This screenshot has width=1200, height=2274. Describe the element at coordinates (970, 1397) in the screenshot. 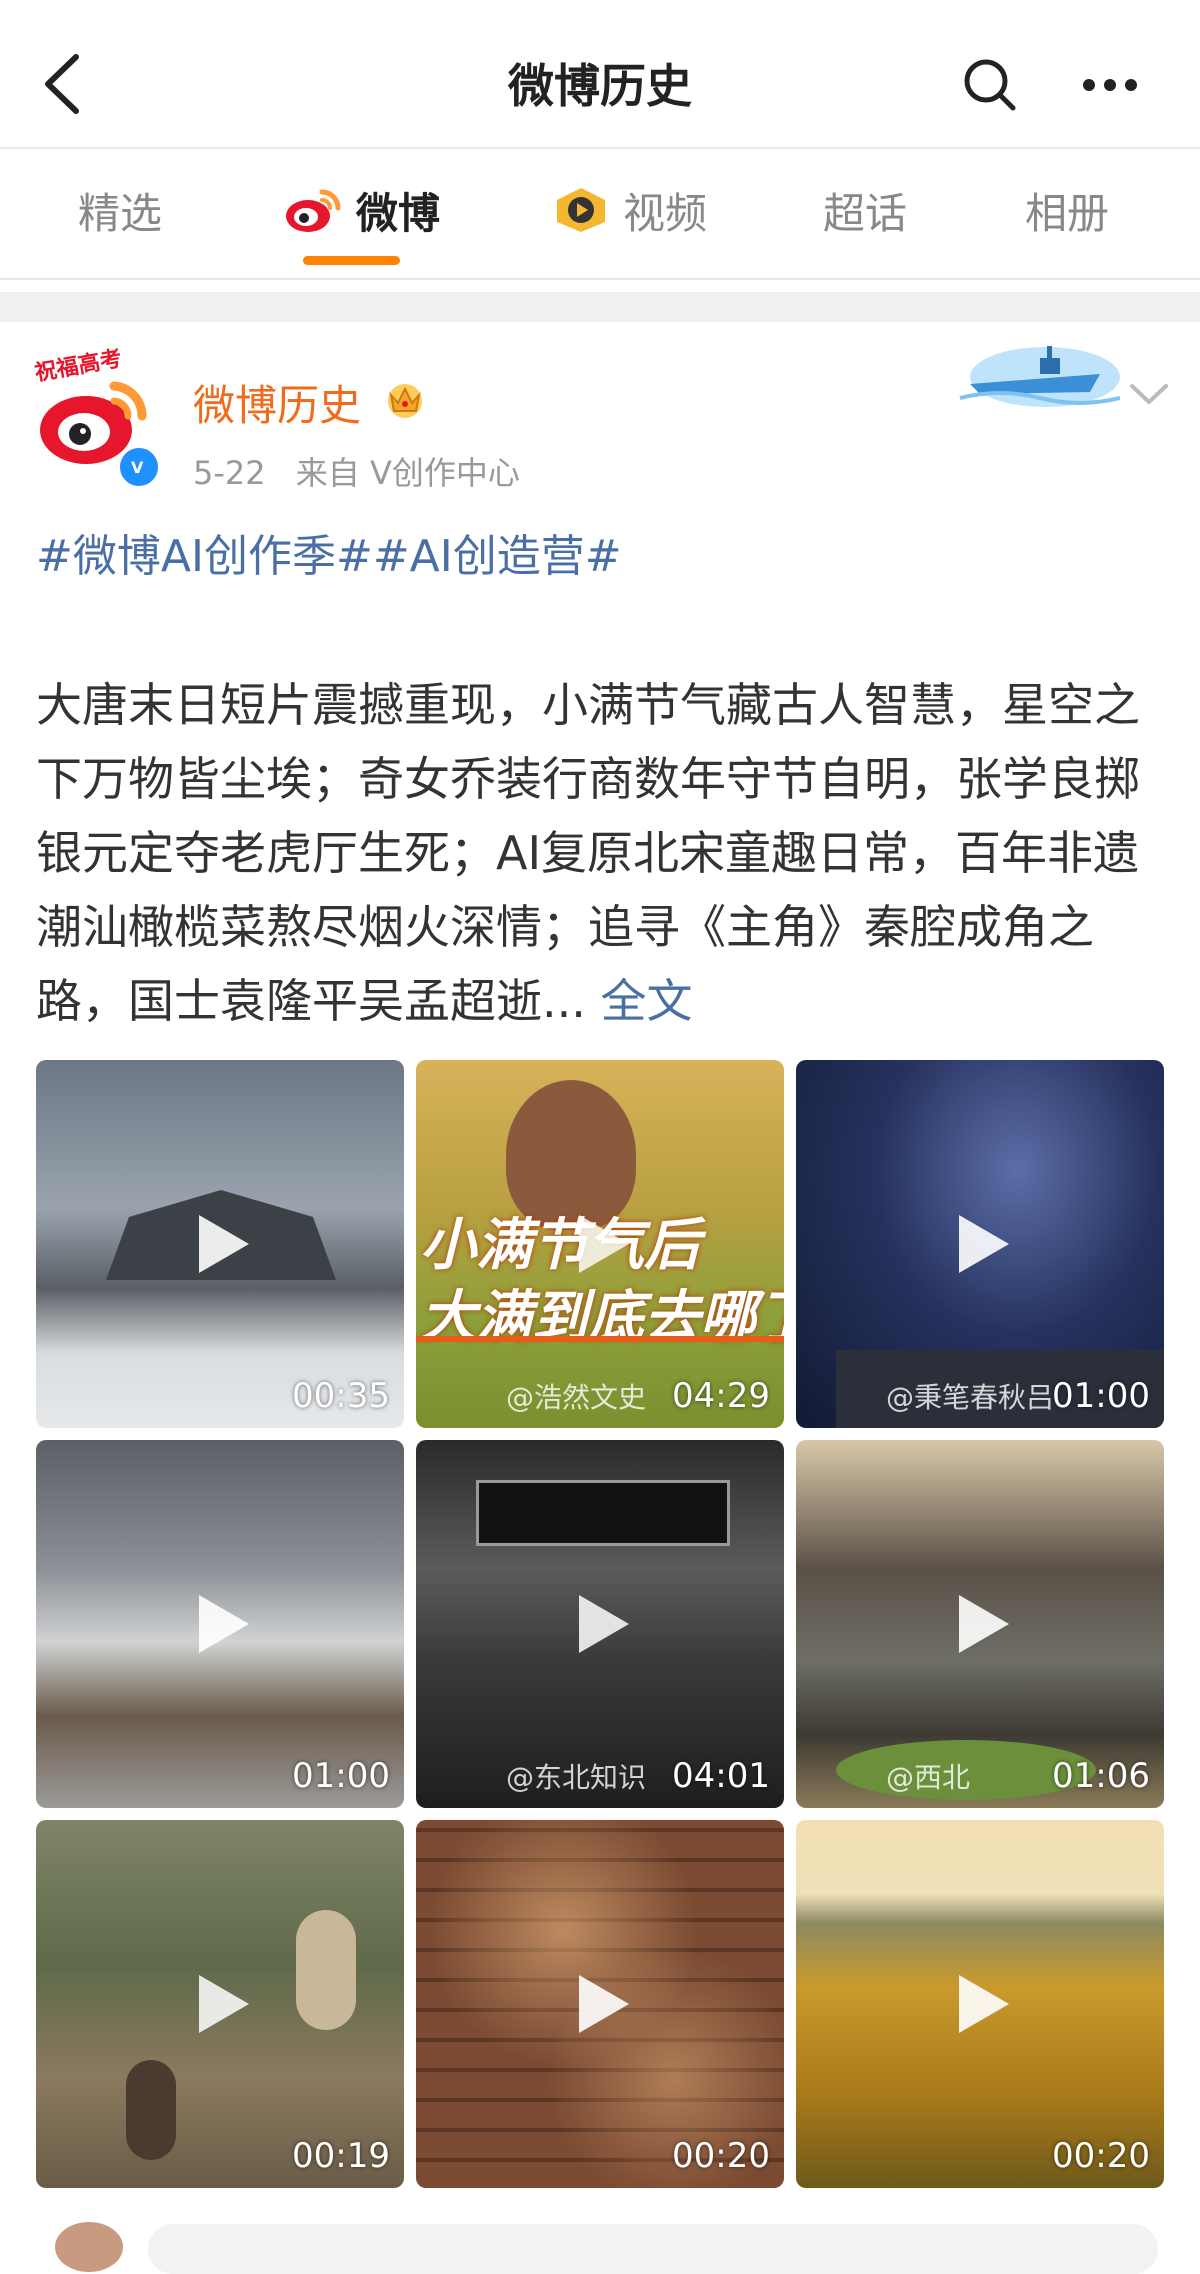

I see `video-watermark: @秉笔春秋吕` at that location.